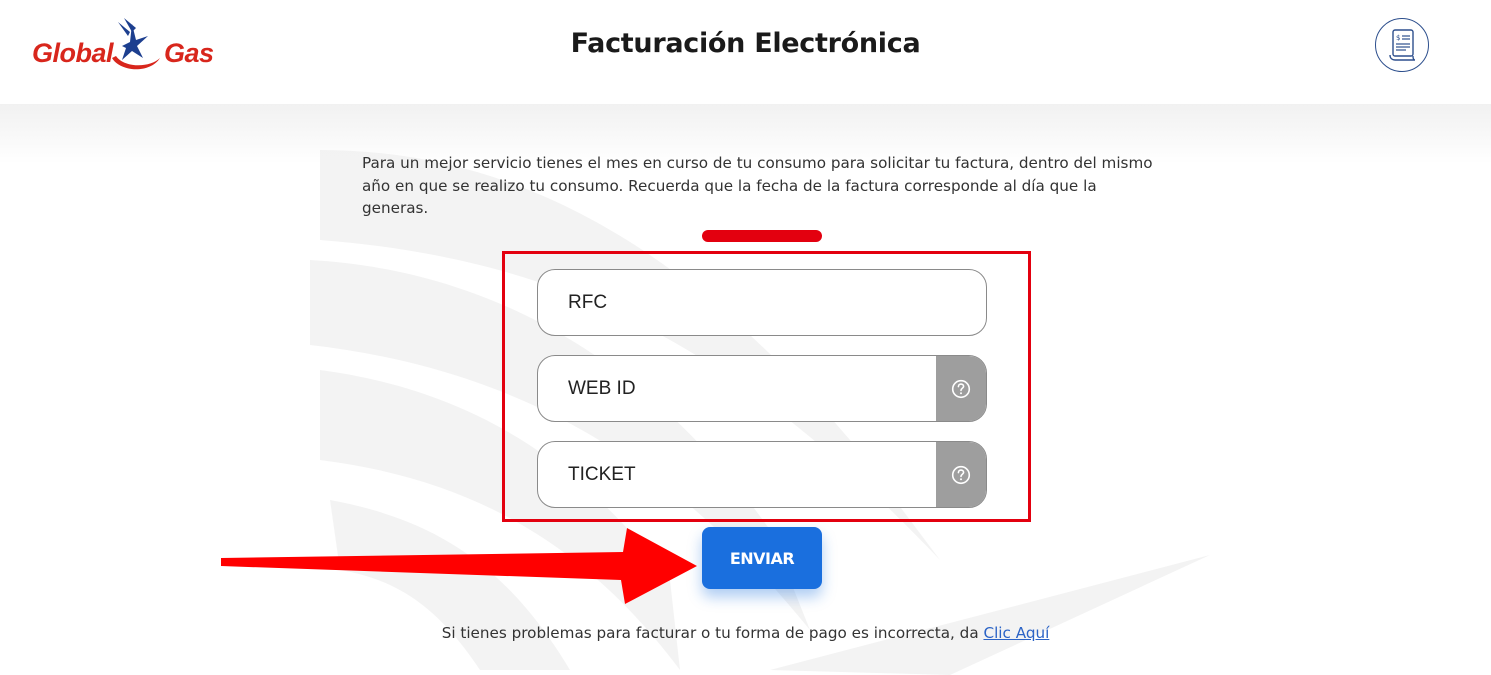  I want to click on click-here-link: Clic Aquí, so click(1016, 633).